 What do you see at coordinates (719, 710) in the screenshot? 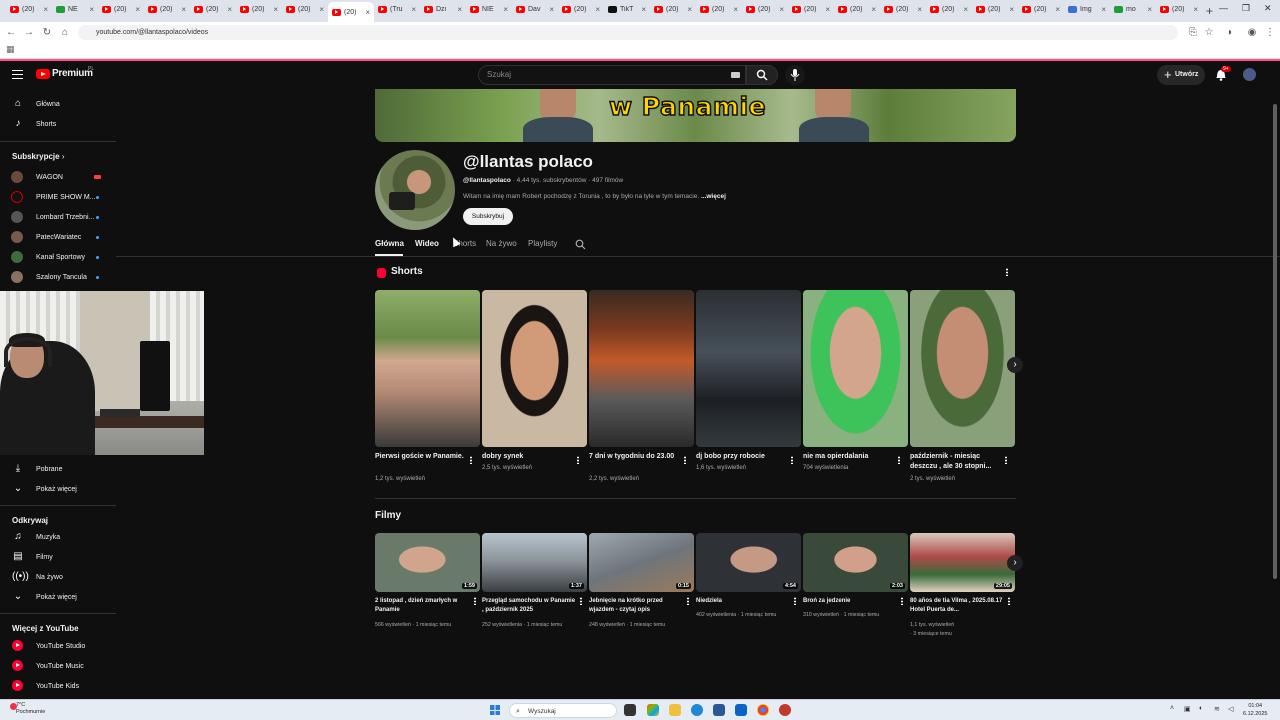
I see `store-icon` at bounding box center [719, 710].